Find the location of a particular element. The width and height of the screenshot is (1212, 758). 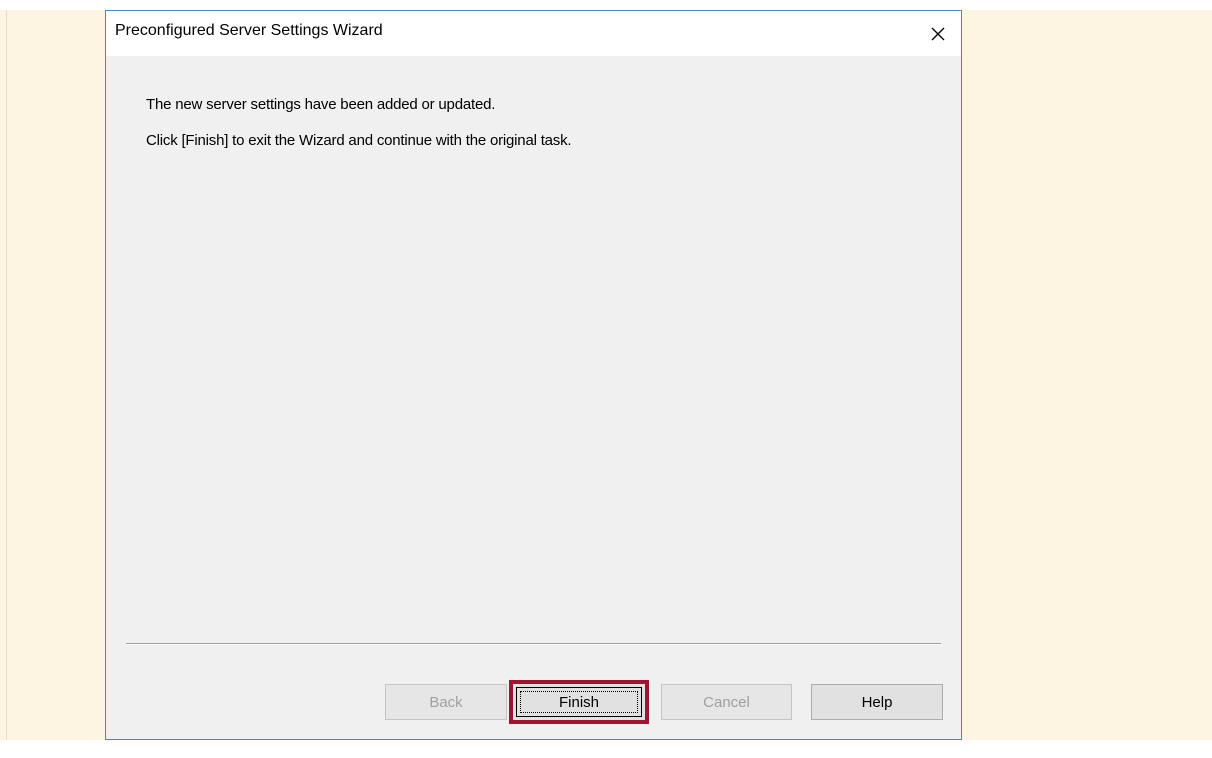

dialog-title: Preconfigured Server Settings Wizard is located at coordinates (249, 30).